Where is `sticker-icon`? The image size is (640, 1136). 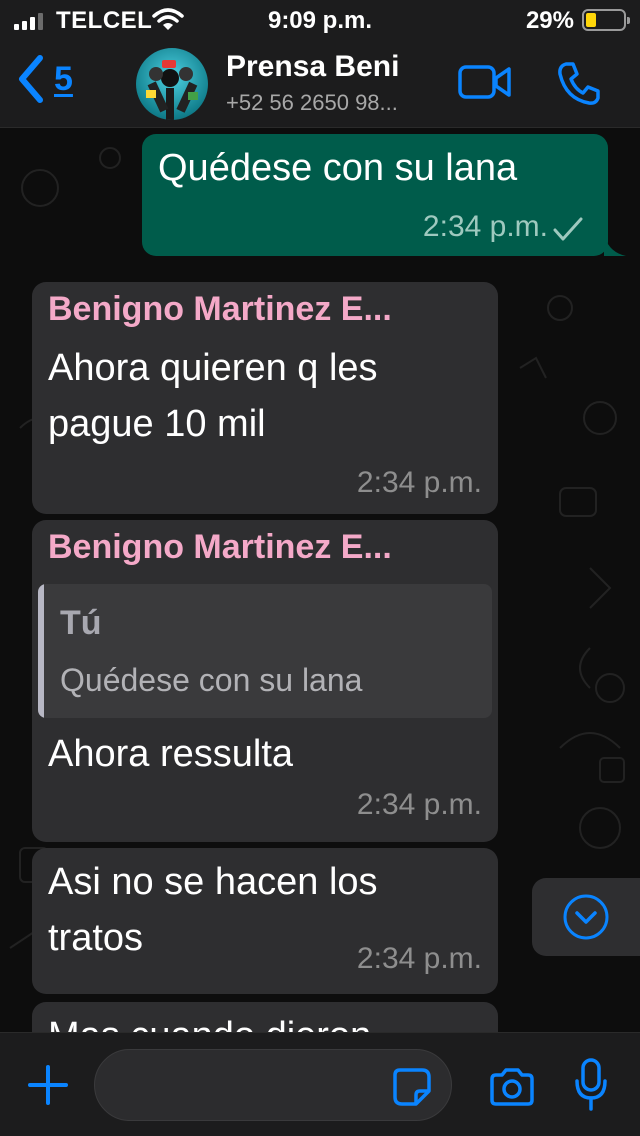
sticker-icon is located at coordinates (412, 1087).